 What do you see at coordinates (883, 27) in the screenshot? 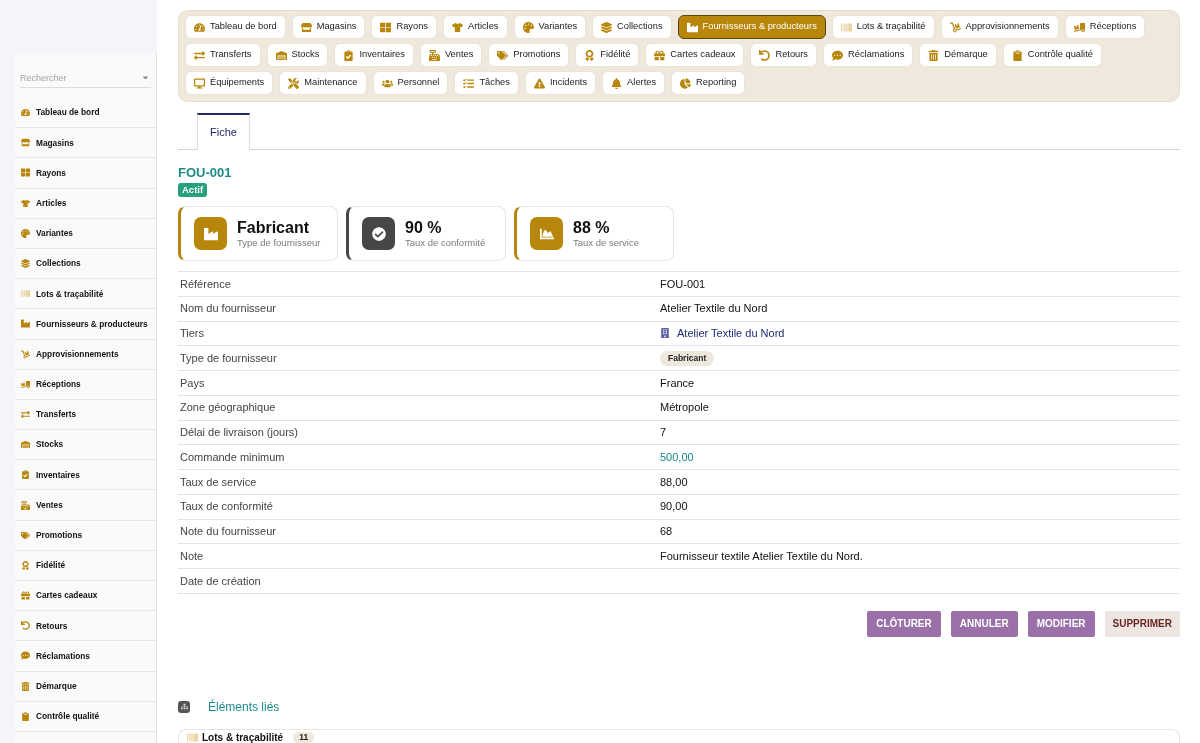
I see `module-button: Lots & traçabilité` at bounding box center [883, 27].